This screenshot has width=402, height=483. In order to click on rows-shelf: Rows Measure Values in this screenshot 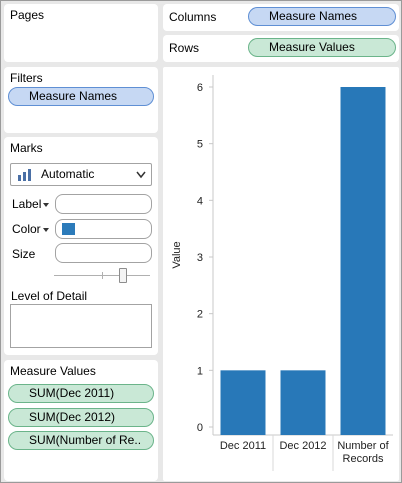, I will do `click(281, 48)`.